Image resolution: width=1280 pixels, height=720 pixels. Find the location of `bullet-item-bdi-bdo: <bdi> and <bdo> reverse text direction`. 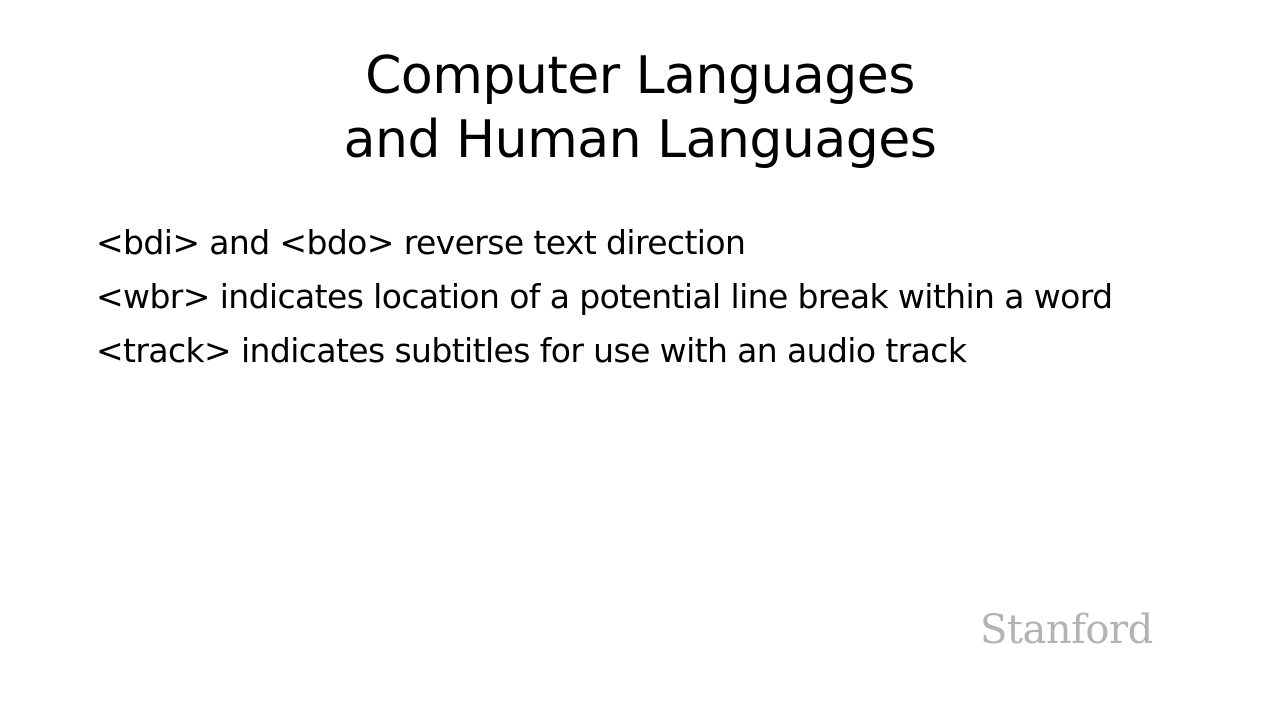

bullet-item-bdi-bdo: <bdi> and <bdo> reverse text direction is located at coordinates (421, 242).